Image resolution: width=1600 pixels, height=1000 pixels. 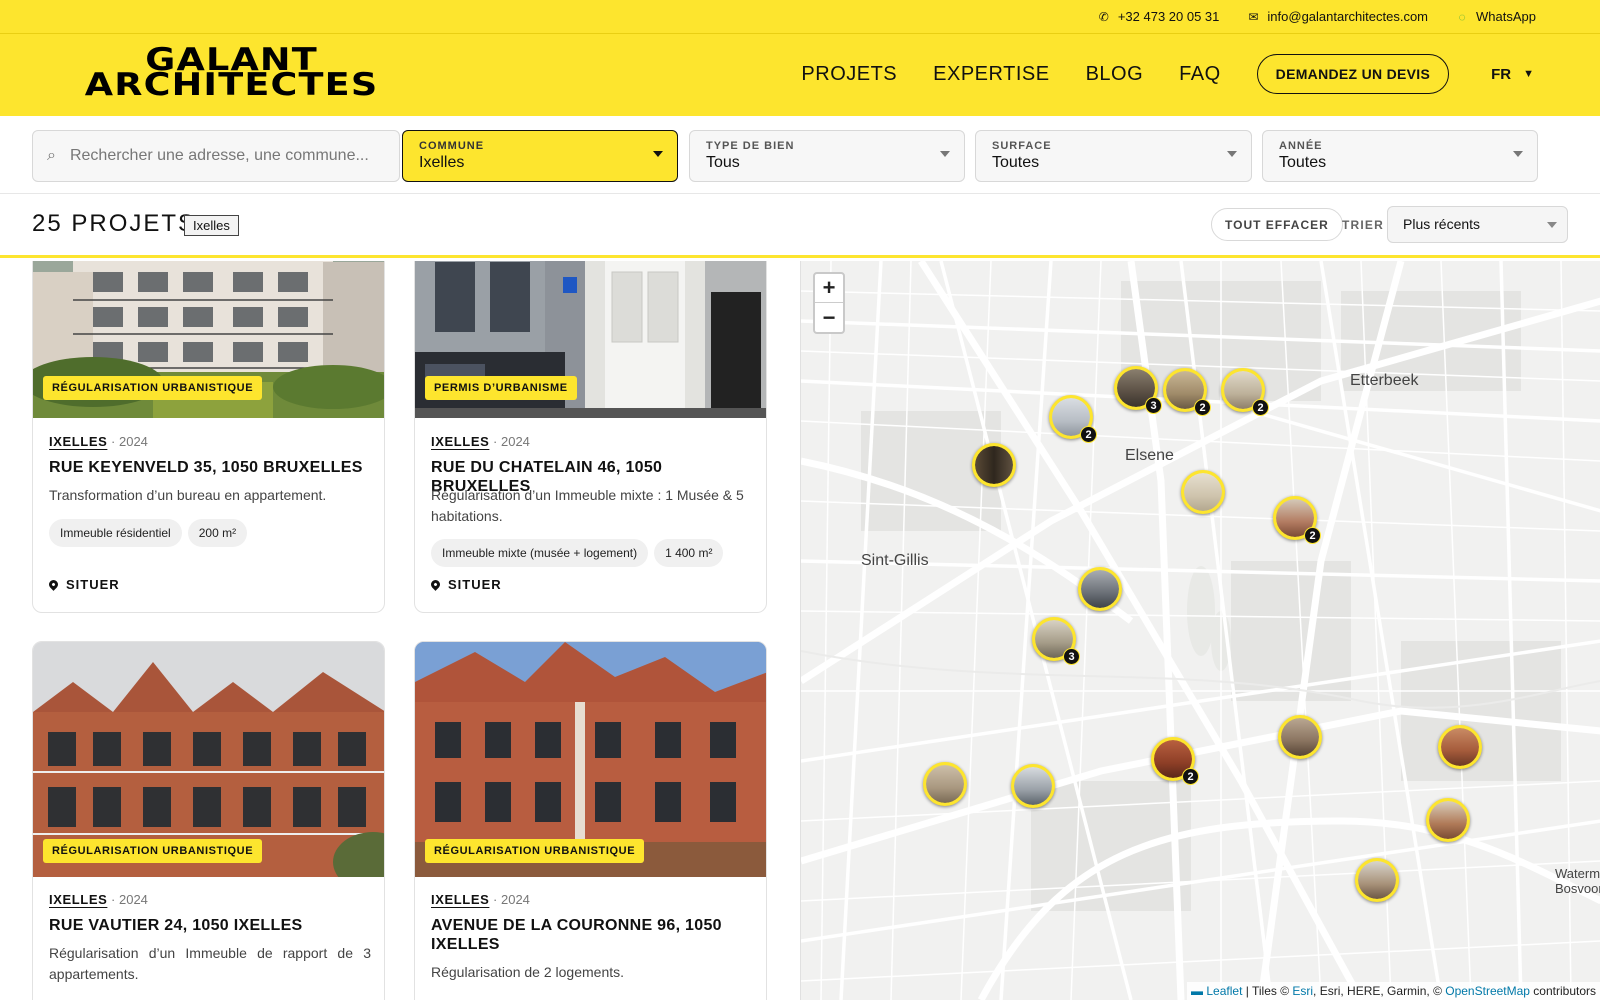 I want to click on project-badge: RÉGULARISATION URBANISTIQUE, so click(x=153, y=388).